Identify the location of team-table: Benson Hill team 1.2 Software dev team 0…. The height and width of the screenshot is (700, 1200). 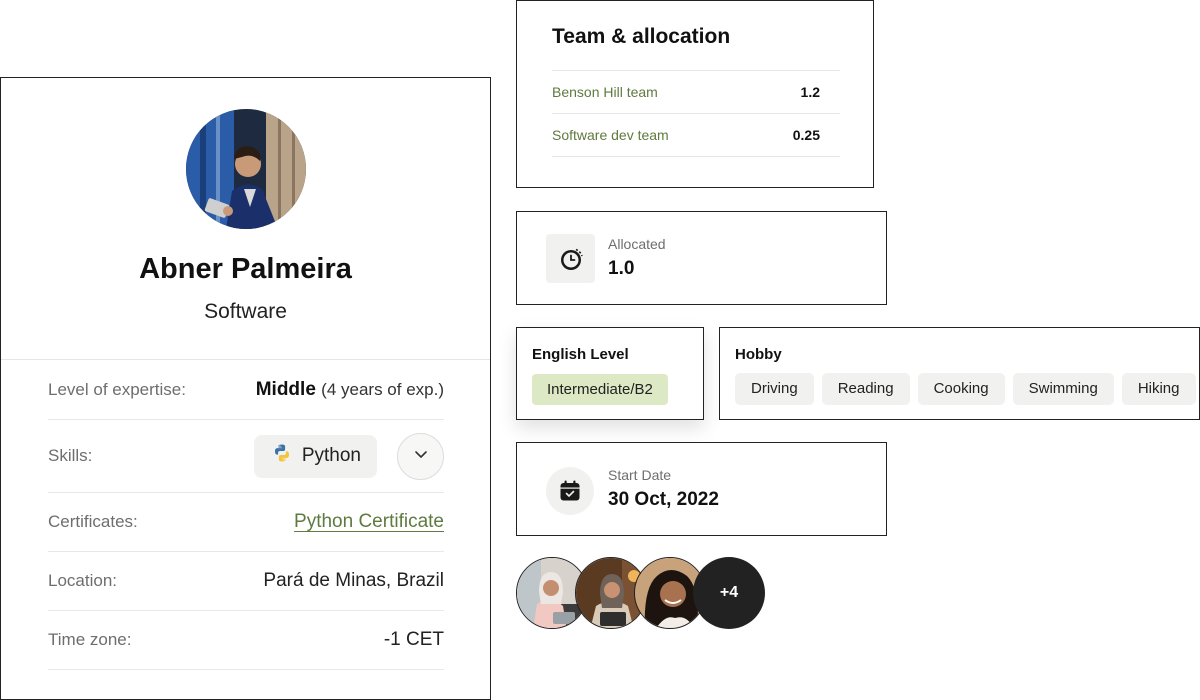
(696, 113).